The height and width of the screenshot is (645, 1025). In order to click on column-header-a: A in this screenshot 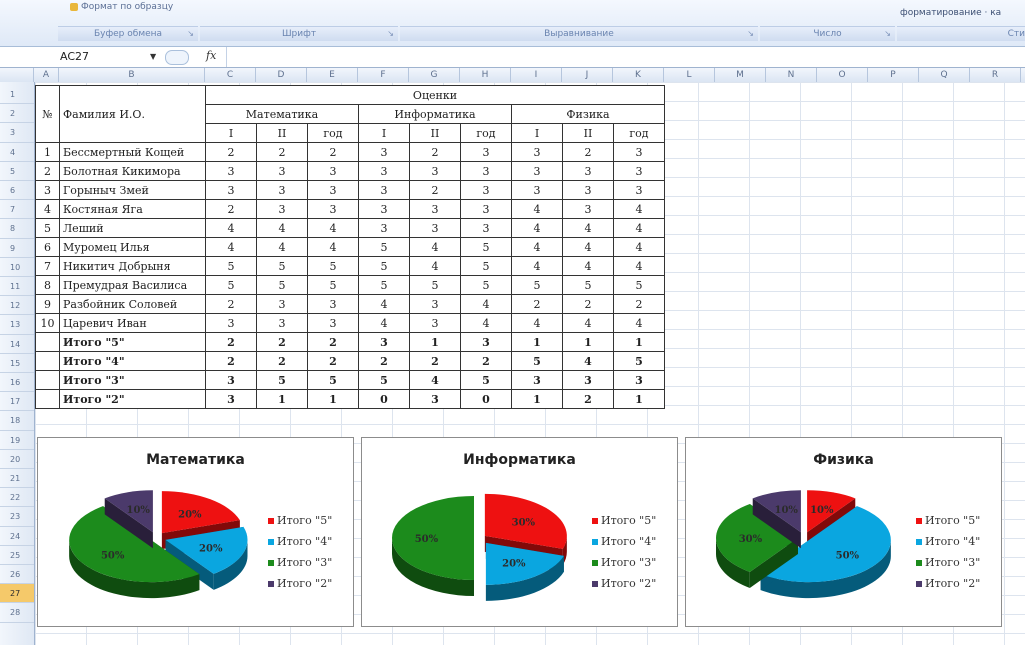, I will do `click(46, 75)`.